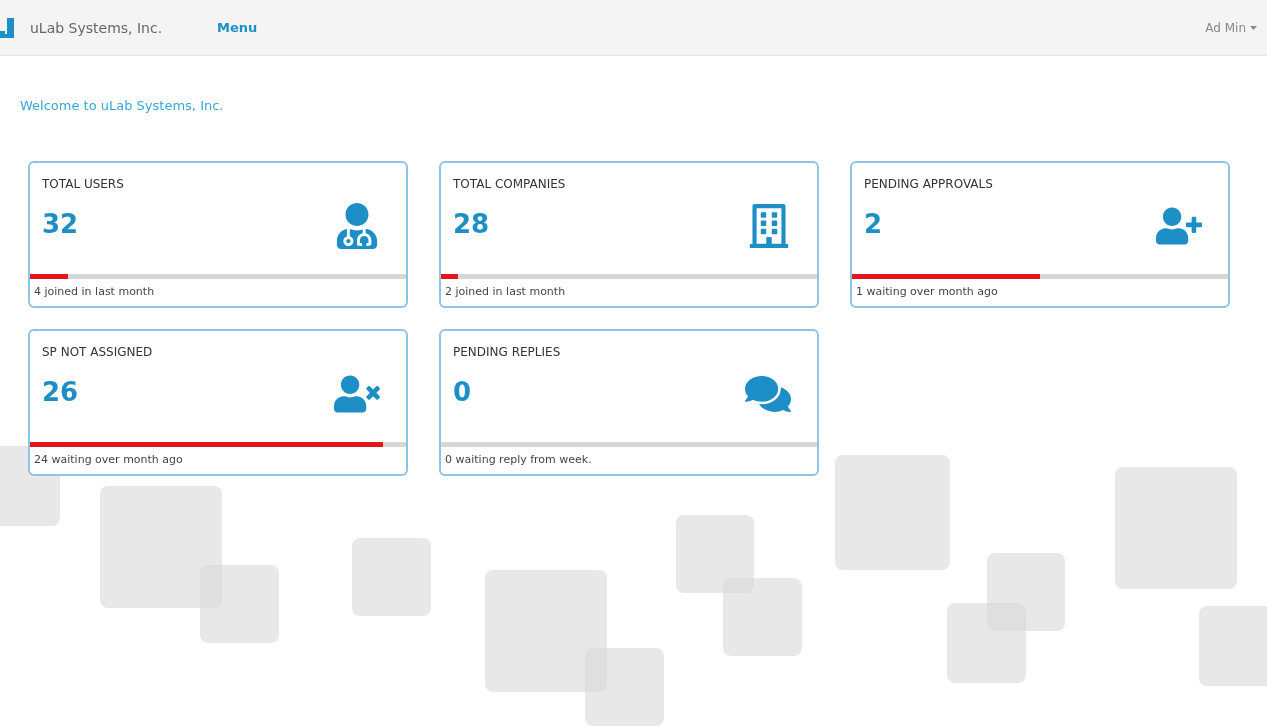  What do you see at coordinates (874, 224) in the screenshot?
I see `card-value: 2` at bounding box center [874, 224].